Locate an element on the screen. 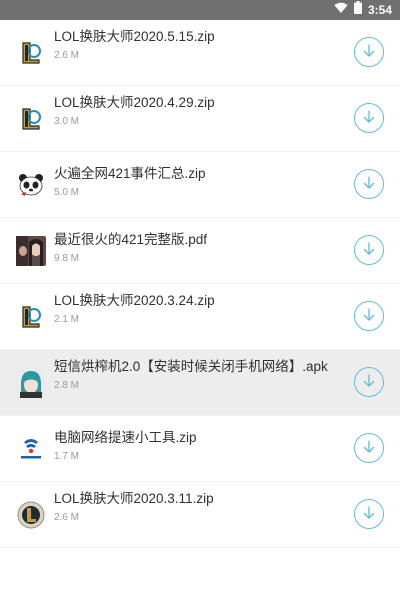 The height and width of the screenshot is (590, 400). china-telecom-logo-icon is located at coordinates (31, 449).